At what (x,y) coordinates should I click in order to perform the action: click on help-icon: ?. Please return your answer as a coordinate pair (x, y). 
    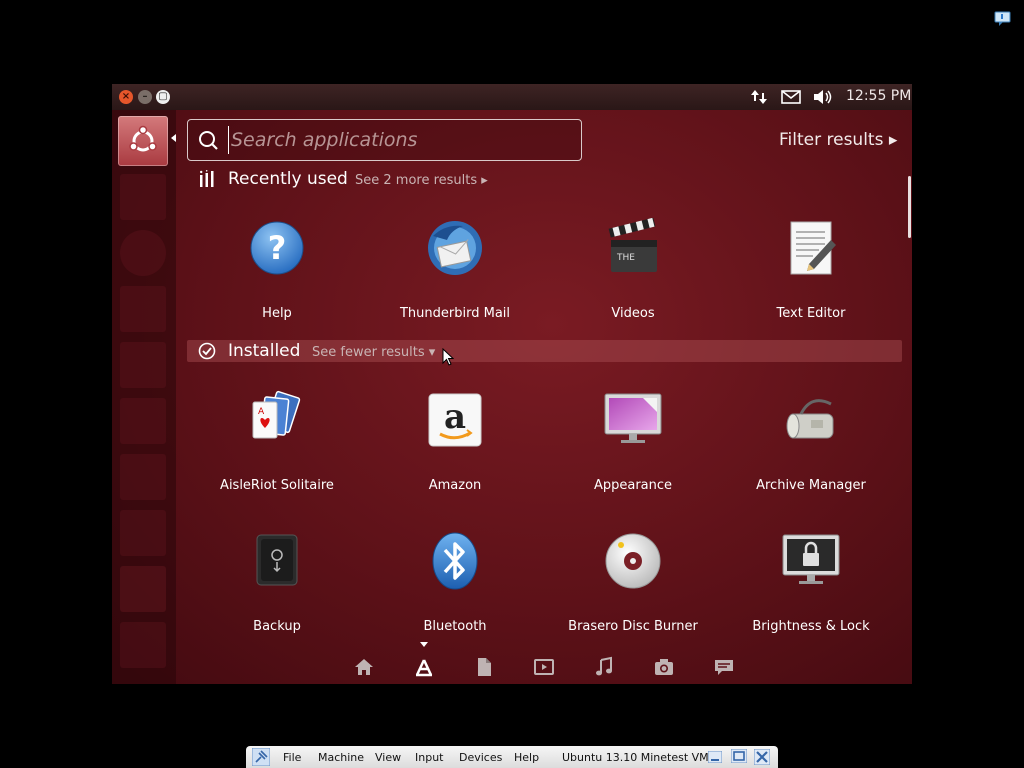
    Looking at the image, I should click on (277, 248).